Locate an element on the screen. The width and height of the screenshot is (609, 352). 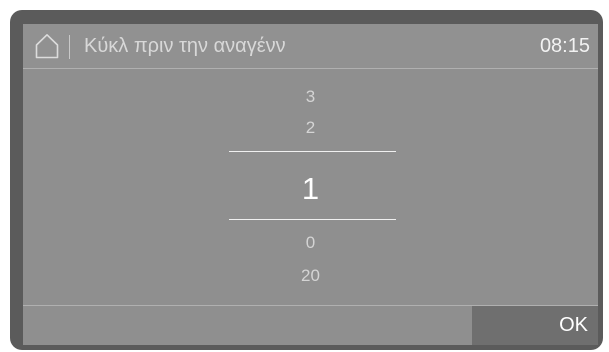
picker-value-below-2: 20 is located at coordinates (310, 276).